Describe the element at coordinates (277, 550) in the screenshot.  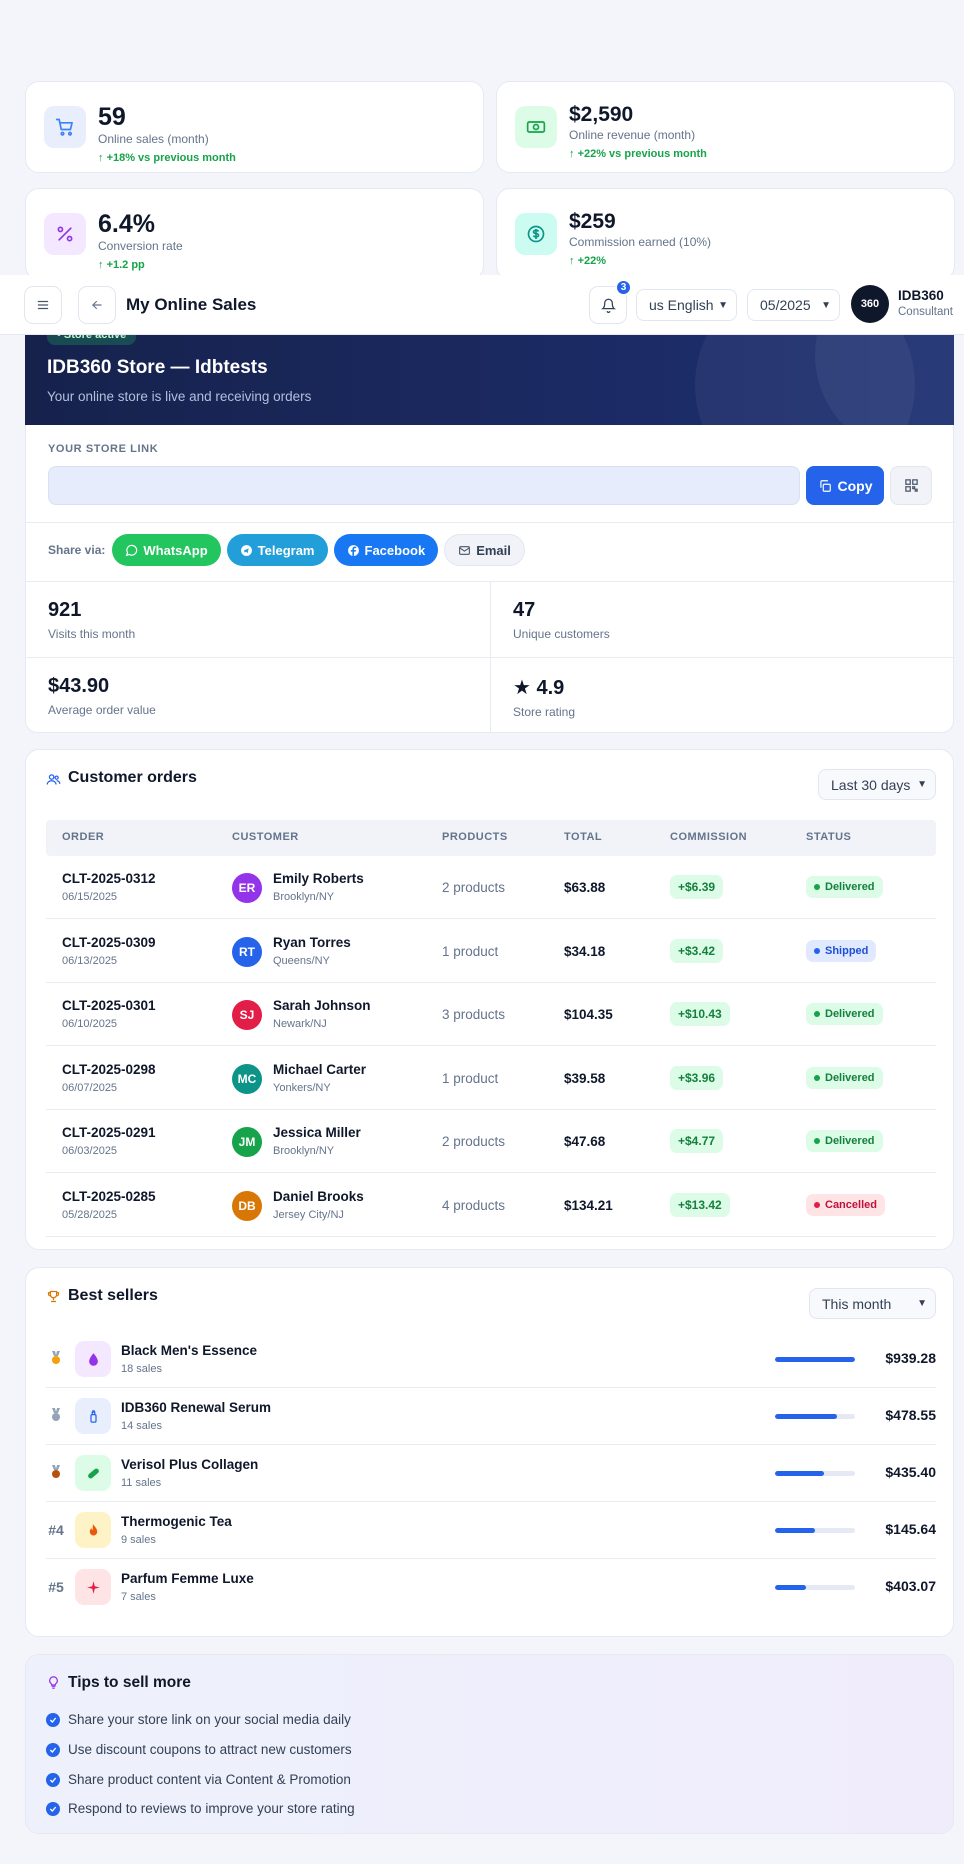
I see `share-telegram-button: Telegram` at that location.